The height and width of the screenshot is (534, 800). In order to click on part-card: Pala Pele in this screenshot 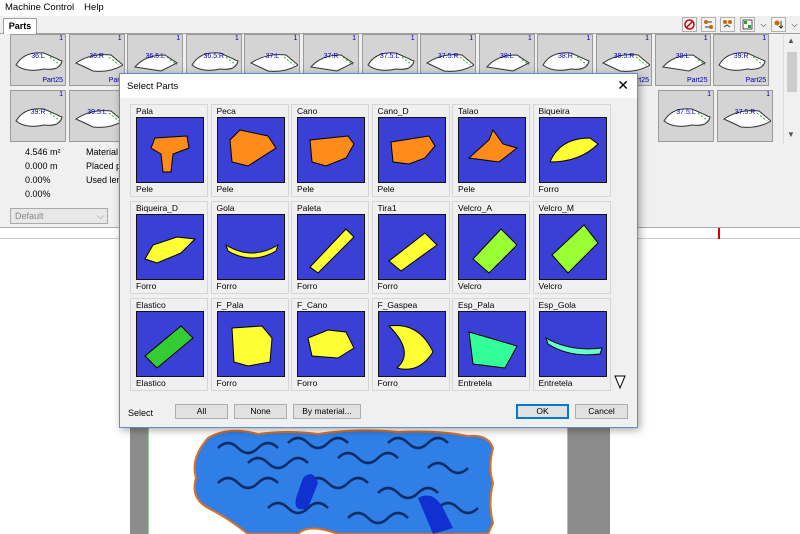, I will do `click(169, 150)`.